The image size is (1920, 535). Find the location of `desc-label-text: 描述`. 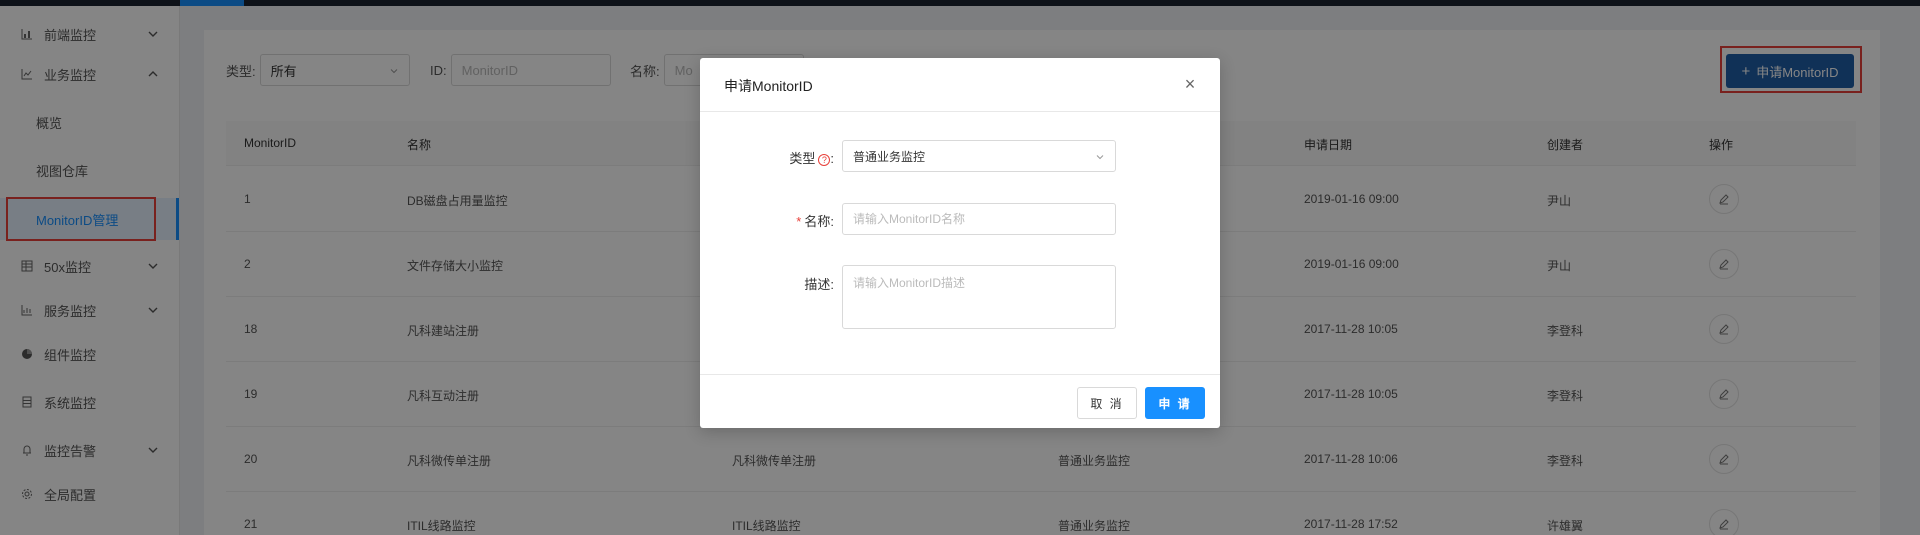

desc-label-text: 描述 is located at coordinates (817, 284).